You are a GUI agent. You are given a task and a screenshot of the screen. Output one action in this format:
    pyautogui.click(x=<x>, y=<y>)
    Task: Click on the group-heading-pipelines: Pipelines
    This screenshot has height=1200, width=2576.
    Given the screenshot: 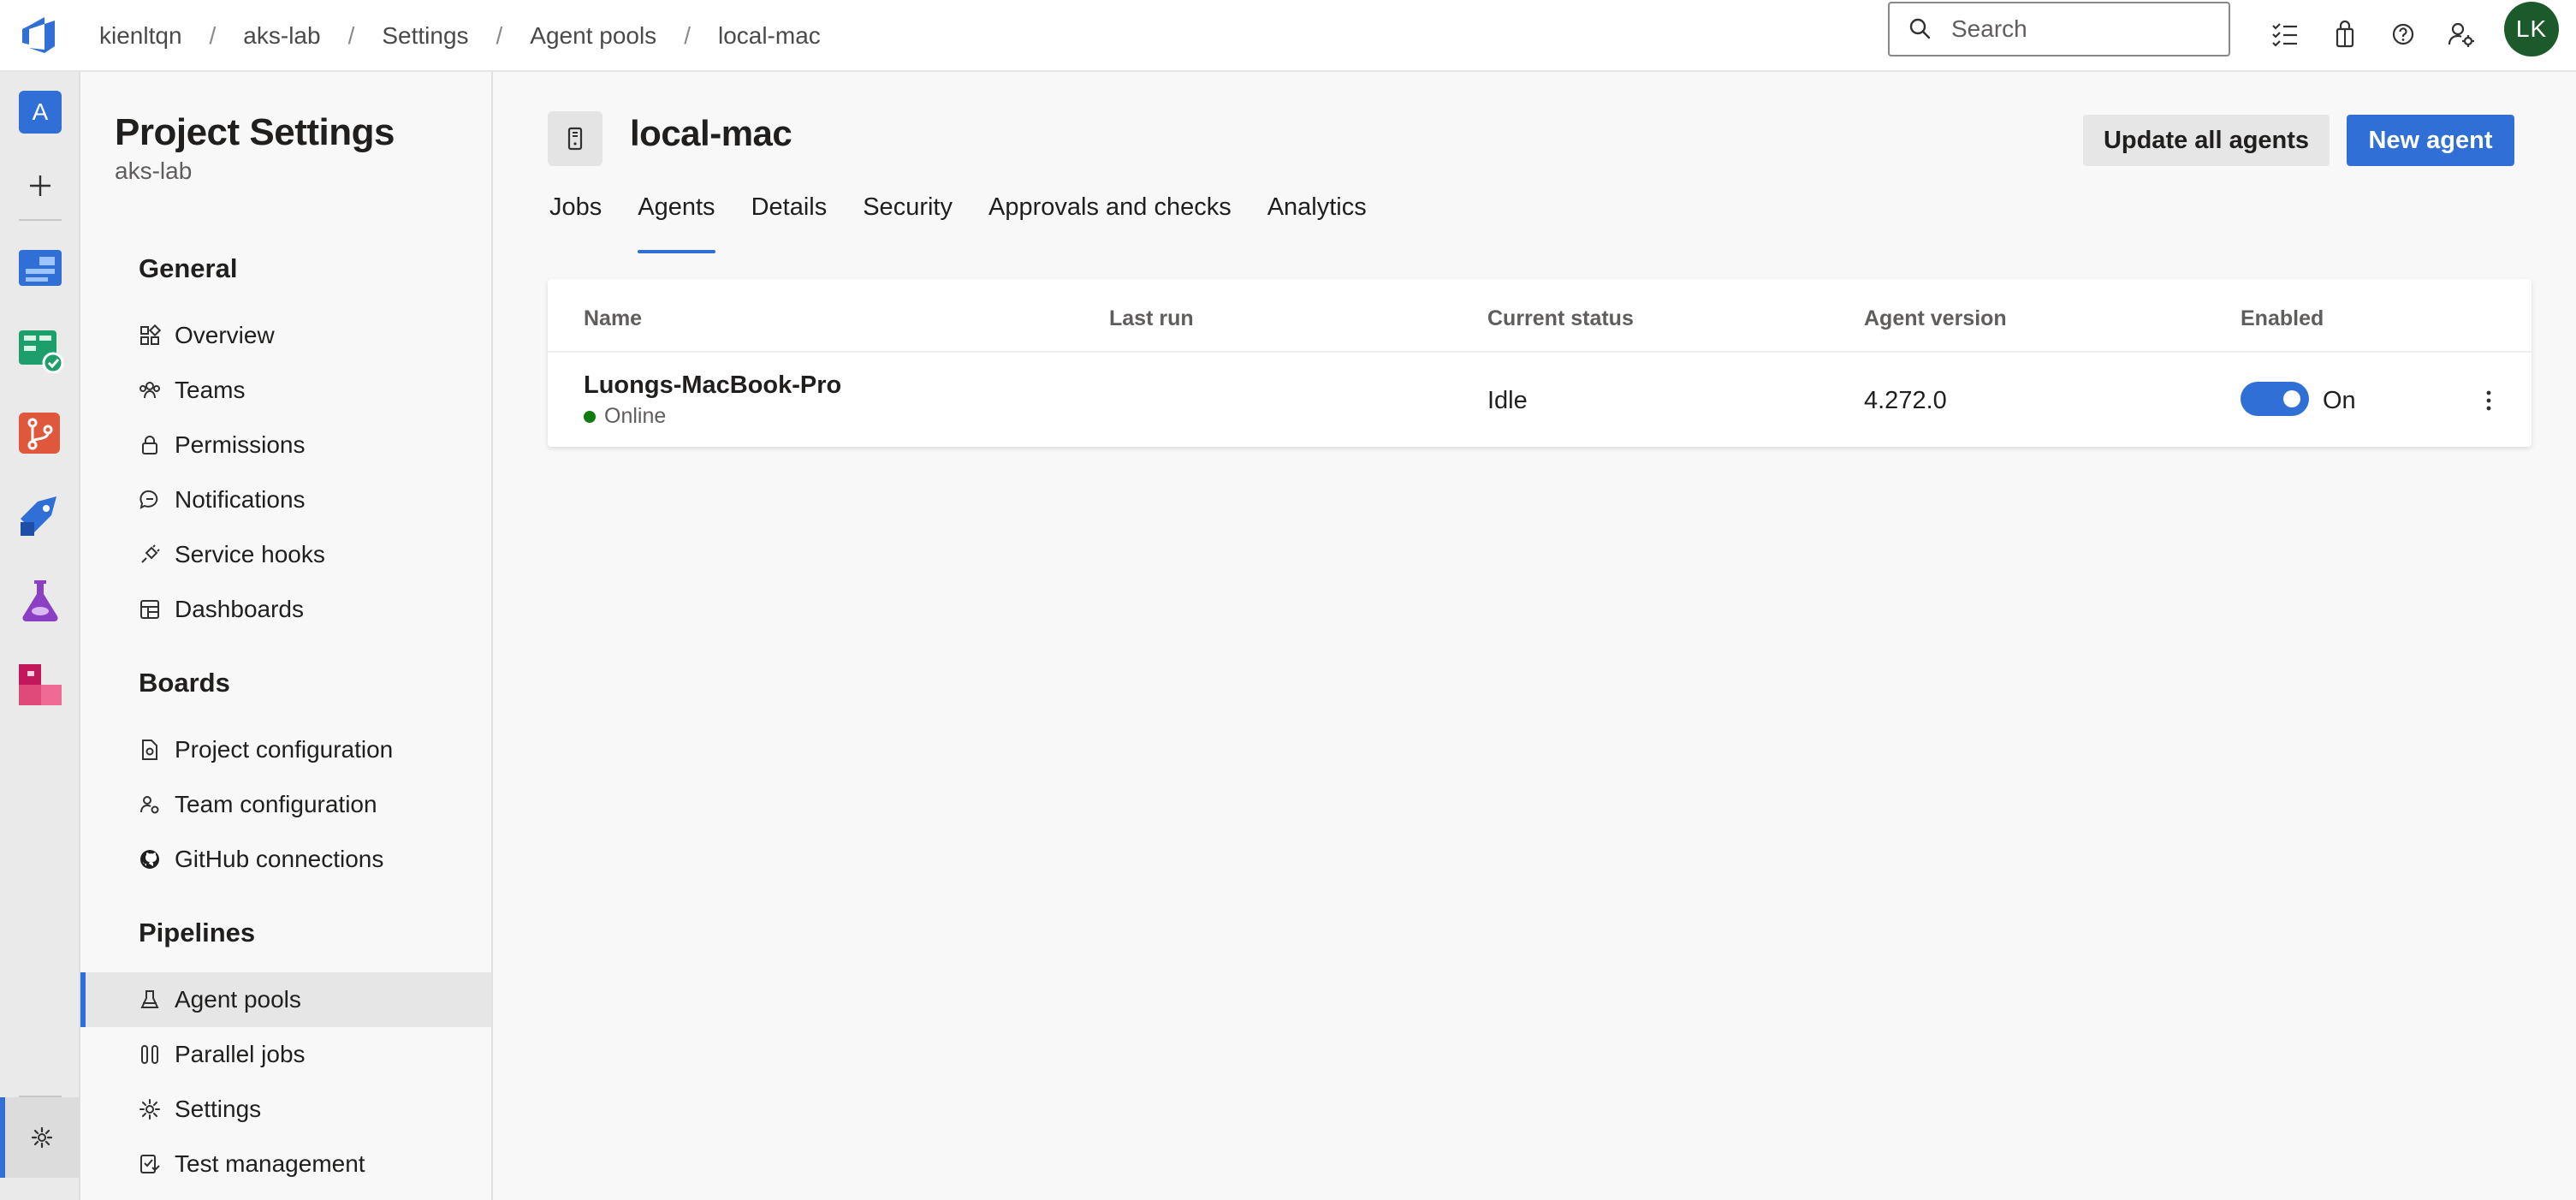 What is the action you would take?
    pyautogui.click(x=197, y=933)
    